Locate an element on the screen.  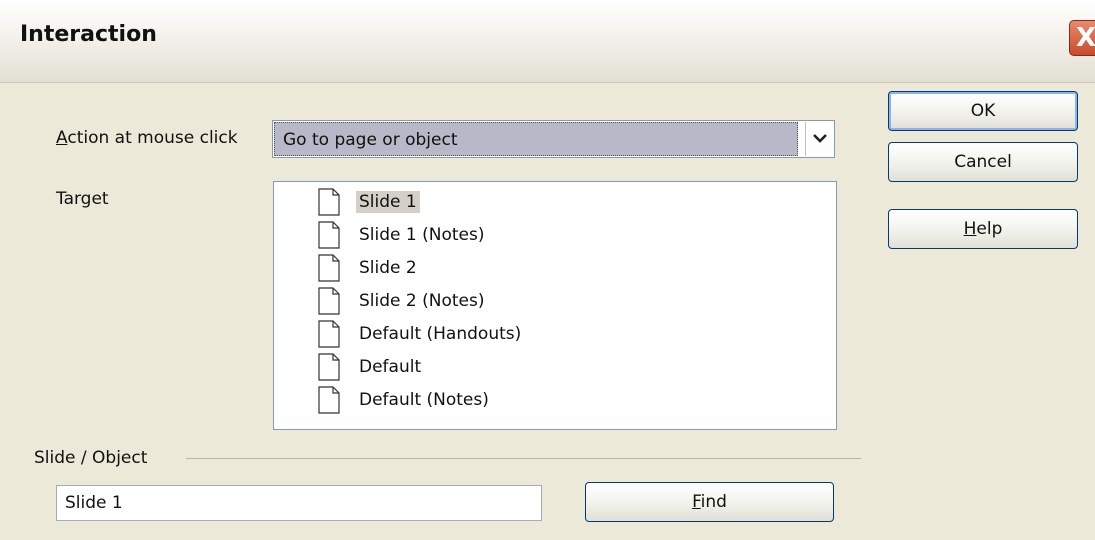
dropdown-button is located at coordinates (819, 139).